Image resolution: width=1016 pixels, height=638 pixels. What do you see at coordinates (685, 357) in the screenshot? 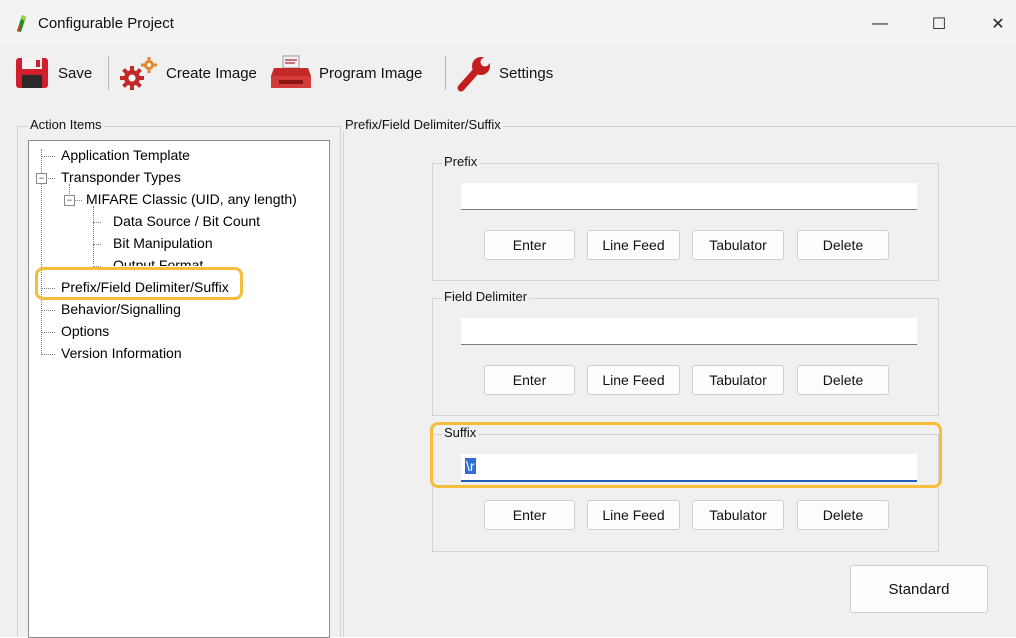
I see `field-delimiter-group` at bounding box center [685, 357].